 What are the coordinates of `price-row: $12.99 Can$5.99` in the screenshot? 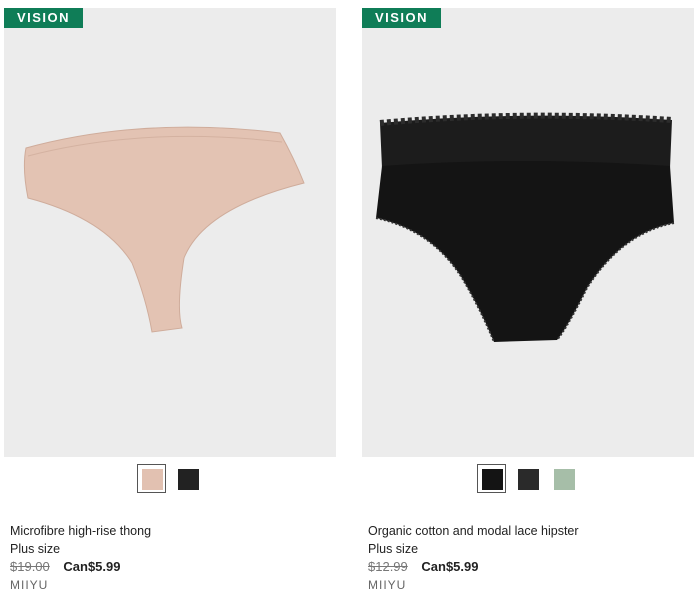 It's located at (528, 567).